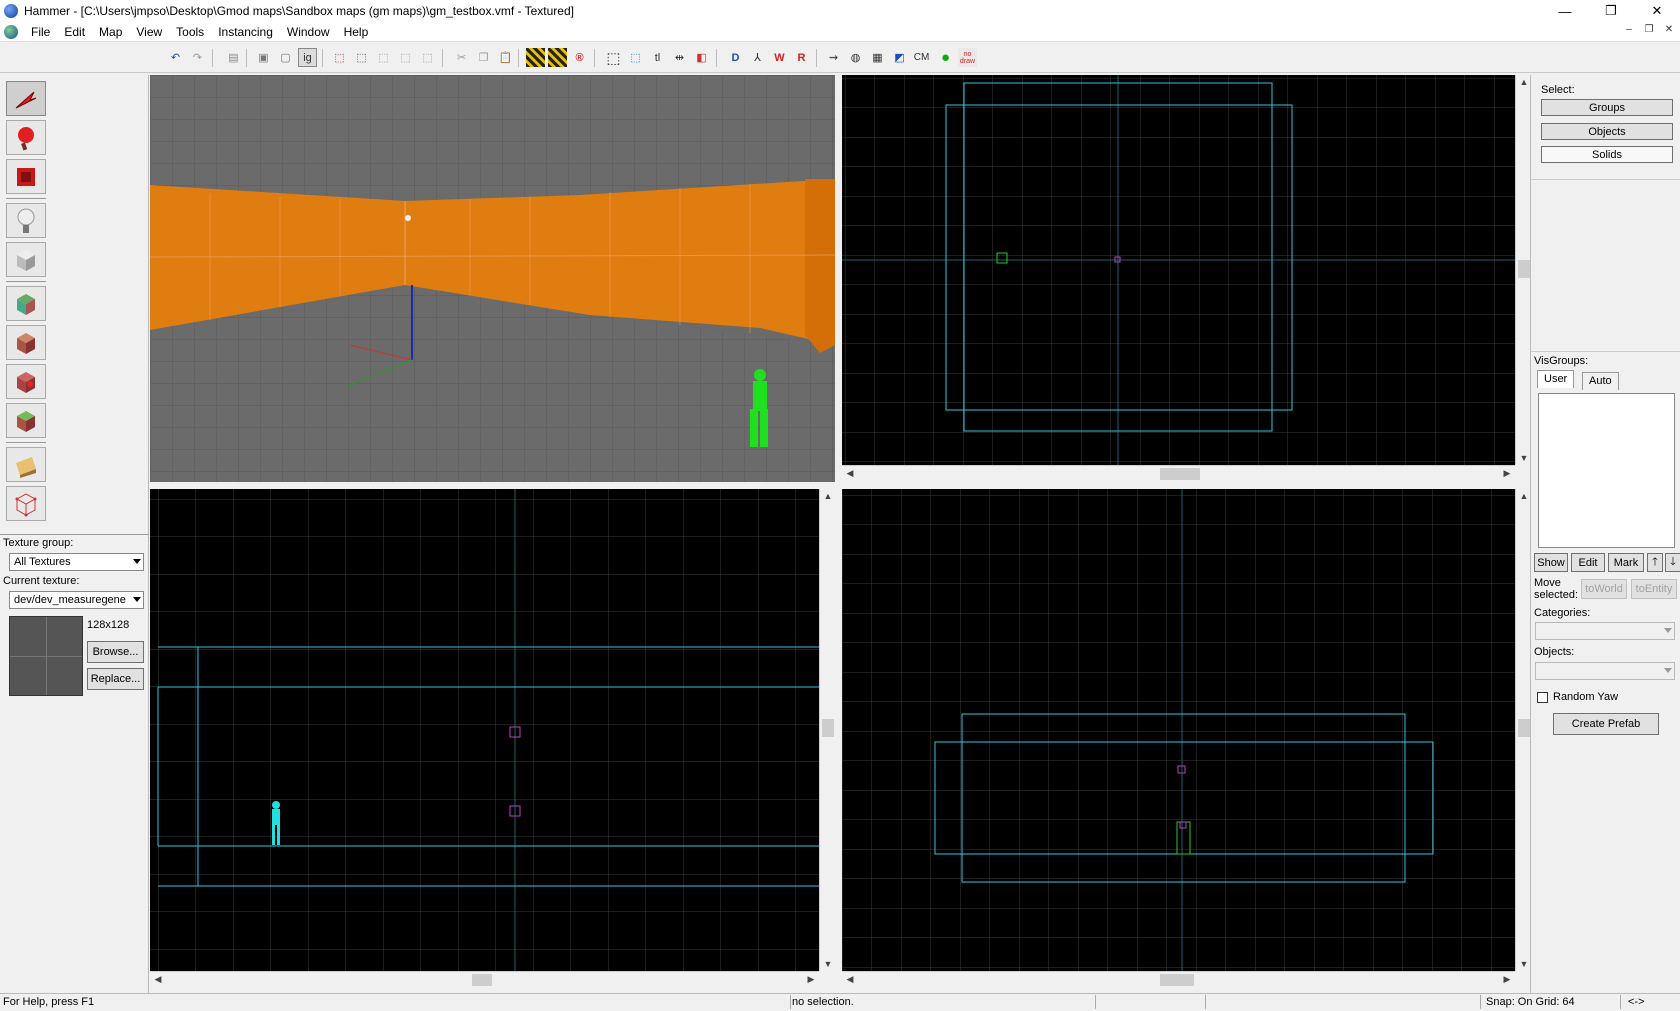  What do you see at coordinates (1672, 562) in the screenshot?
I see `move-down-button: 🡓` at bounding box center [1672, 562].